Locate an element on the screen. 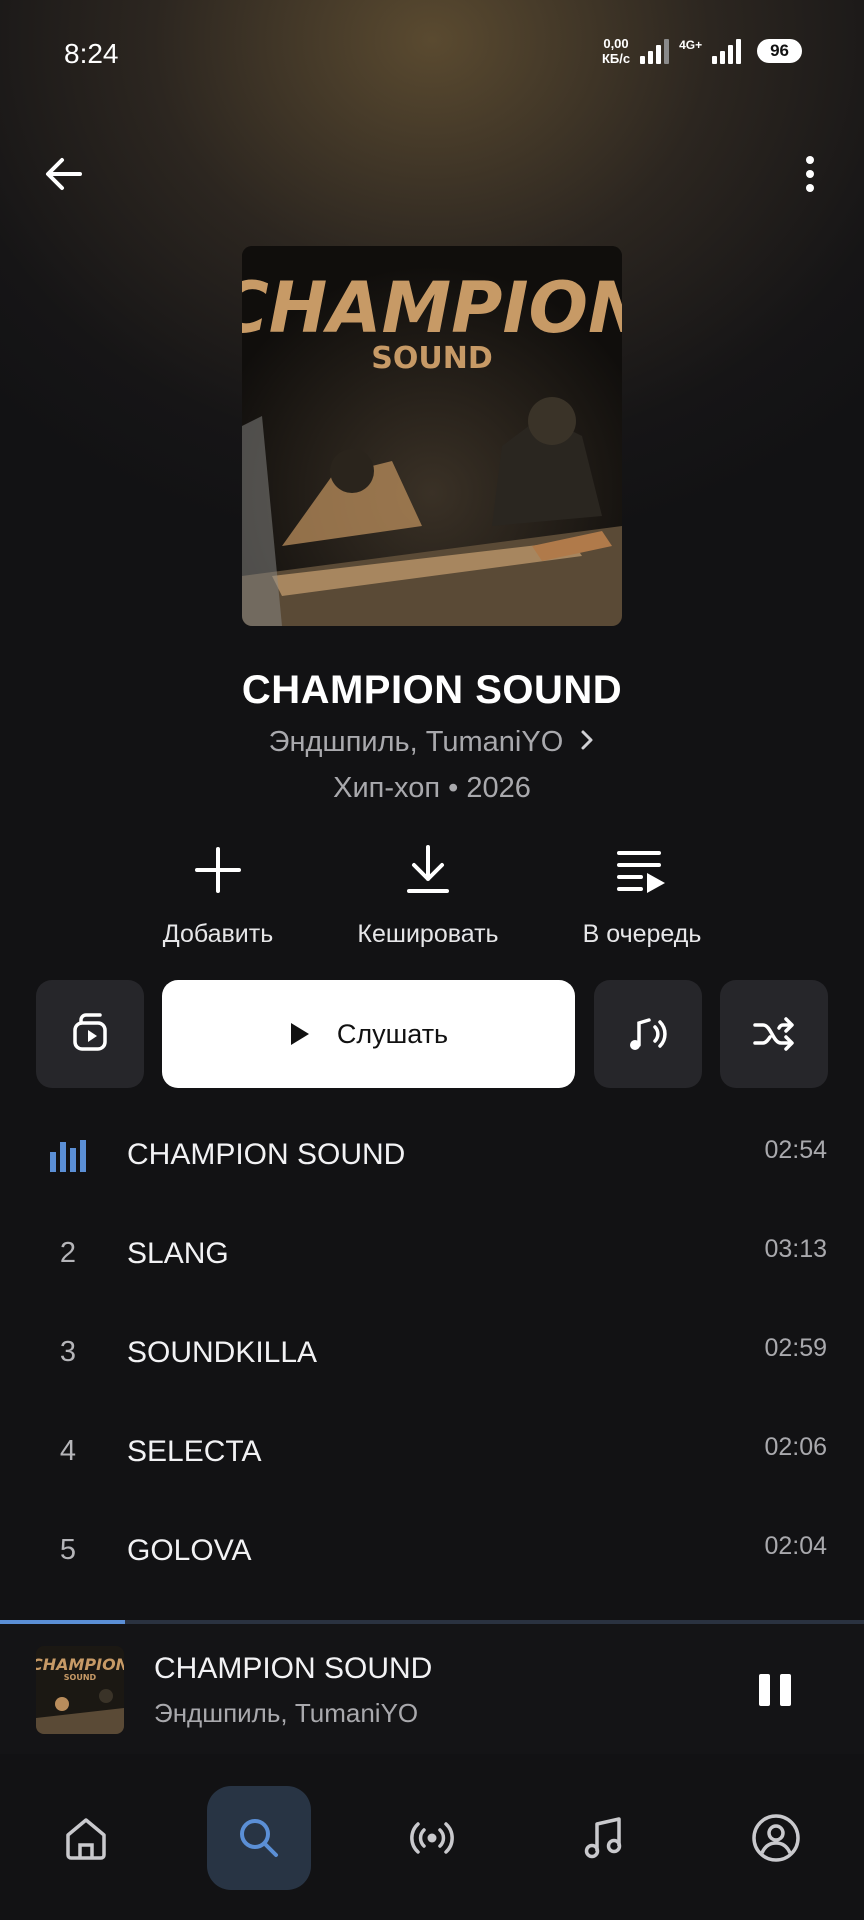 The image size is (864, 1920). album-meta: Хип-хоп • 2026 is located at coordinates (432, 788).